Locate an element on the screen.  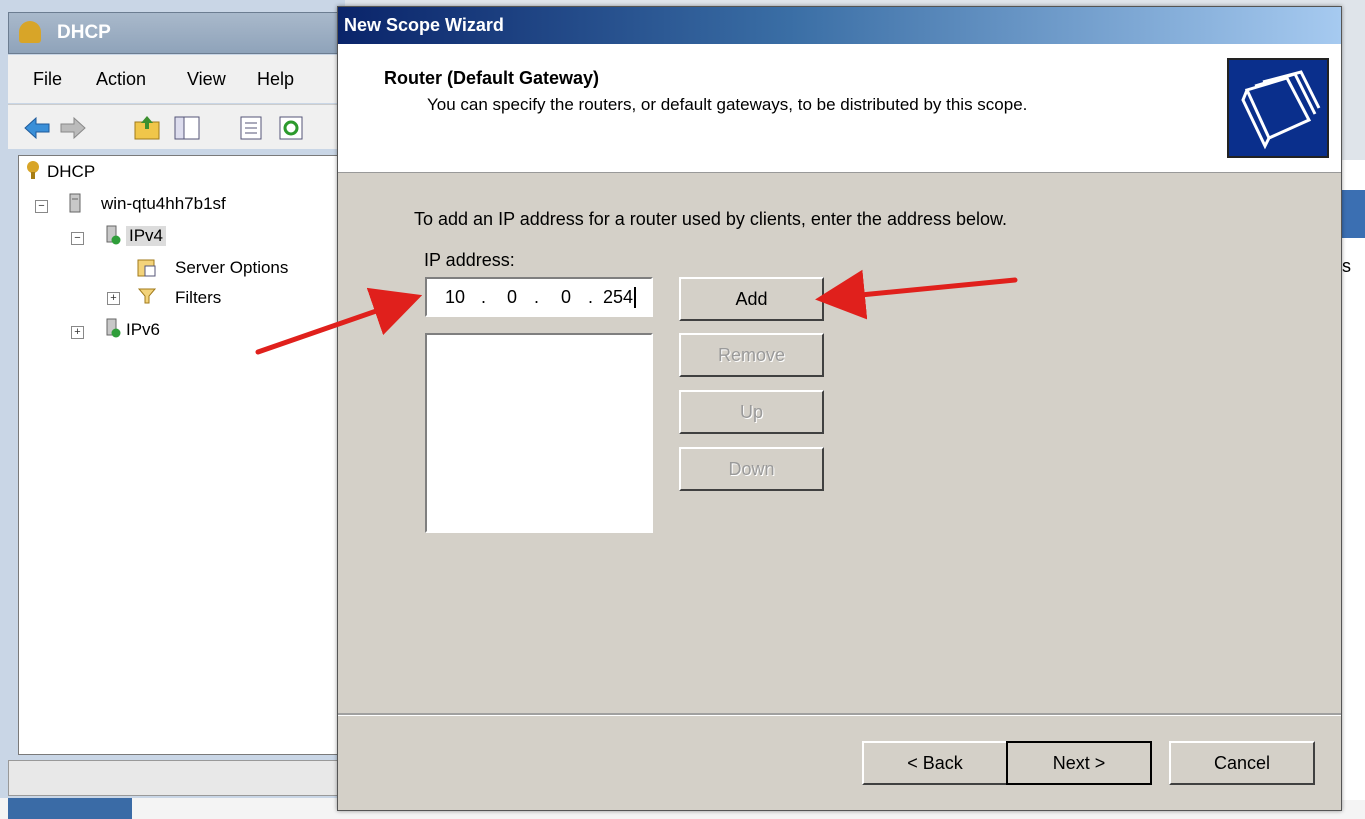
menu-file: File is located at coordinates (47, 79).